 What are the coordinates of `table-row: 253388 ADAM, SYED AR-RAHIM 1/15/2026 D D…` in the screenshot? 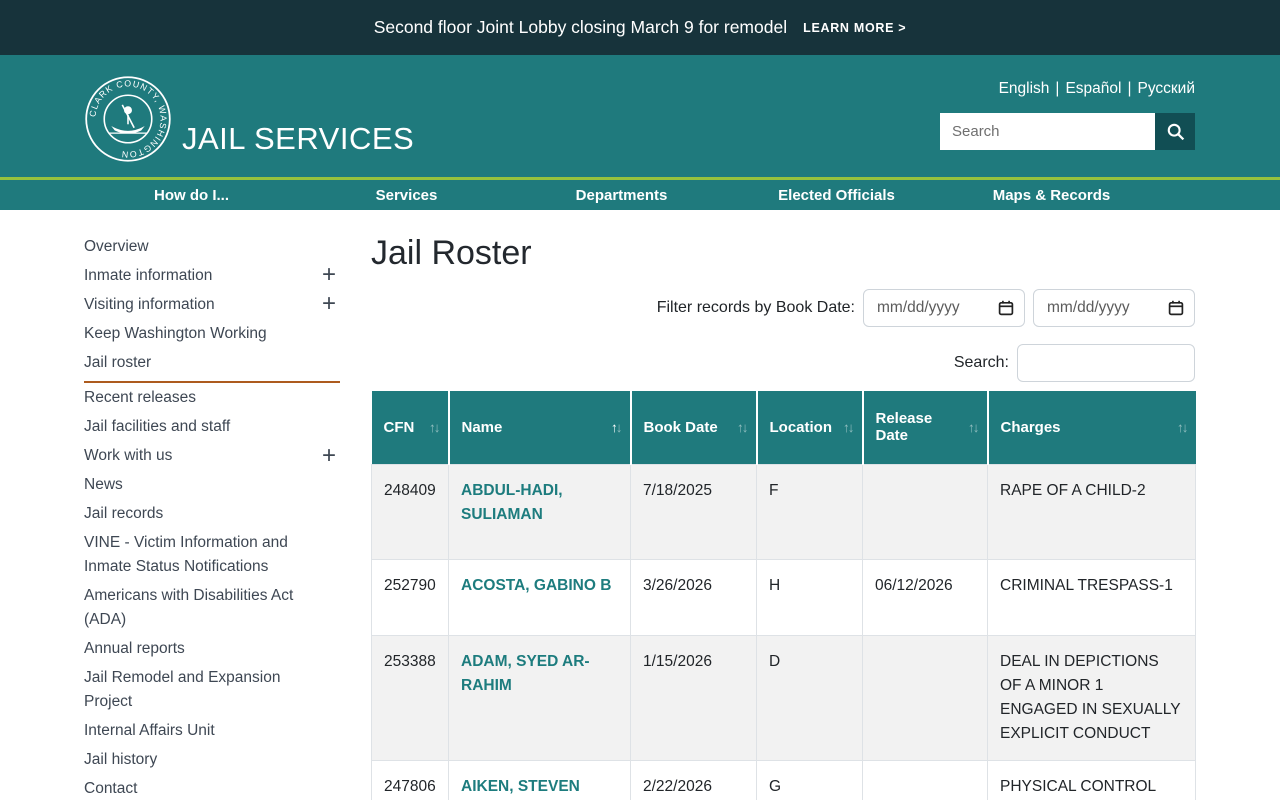 It's located at (783, 697).